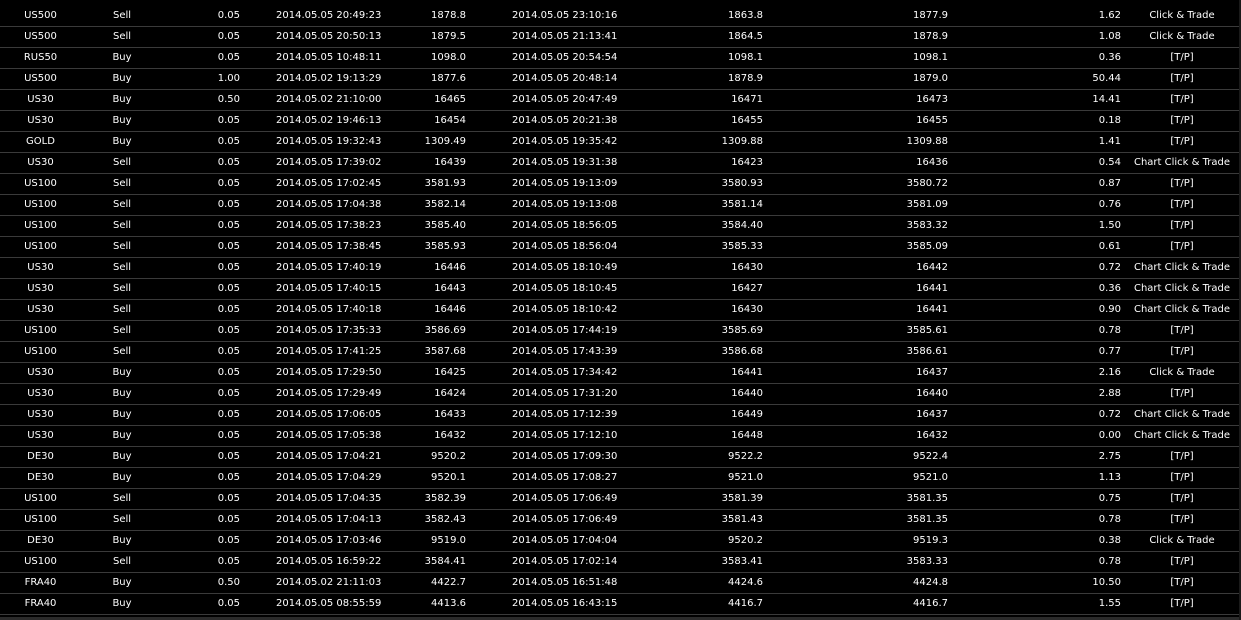 The image size is (1241, 620). I want to click on open-time-cell: 2014.05.05 17:04:29, so click(329, 477).